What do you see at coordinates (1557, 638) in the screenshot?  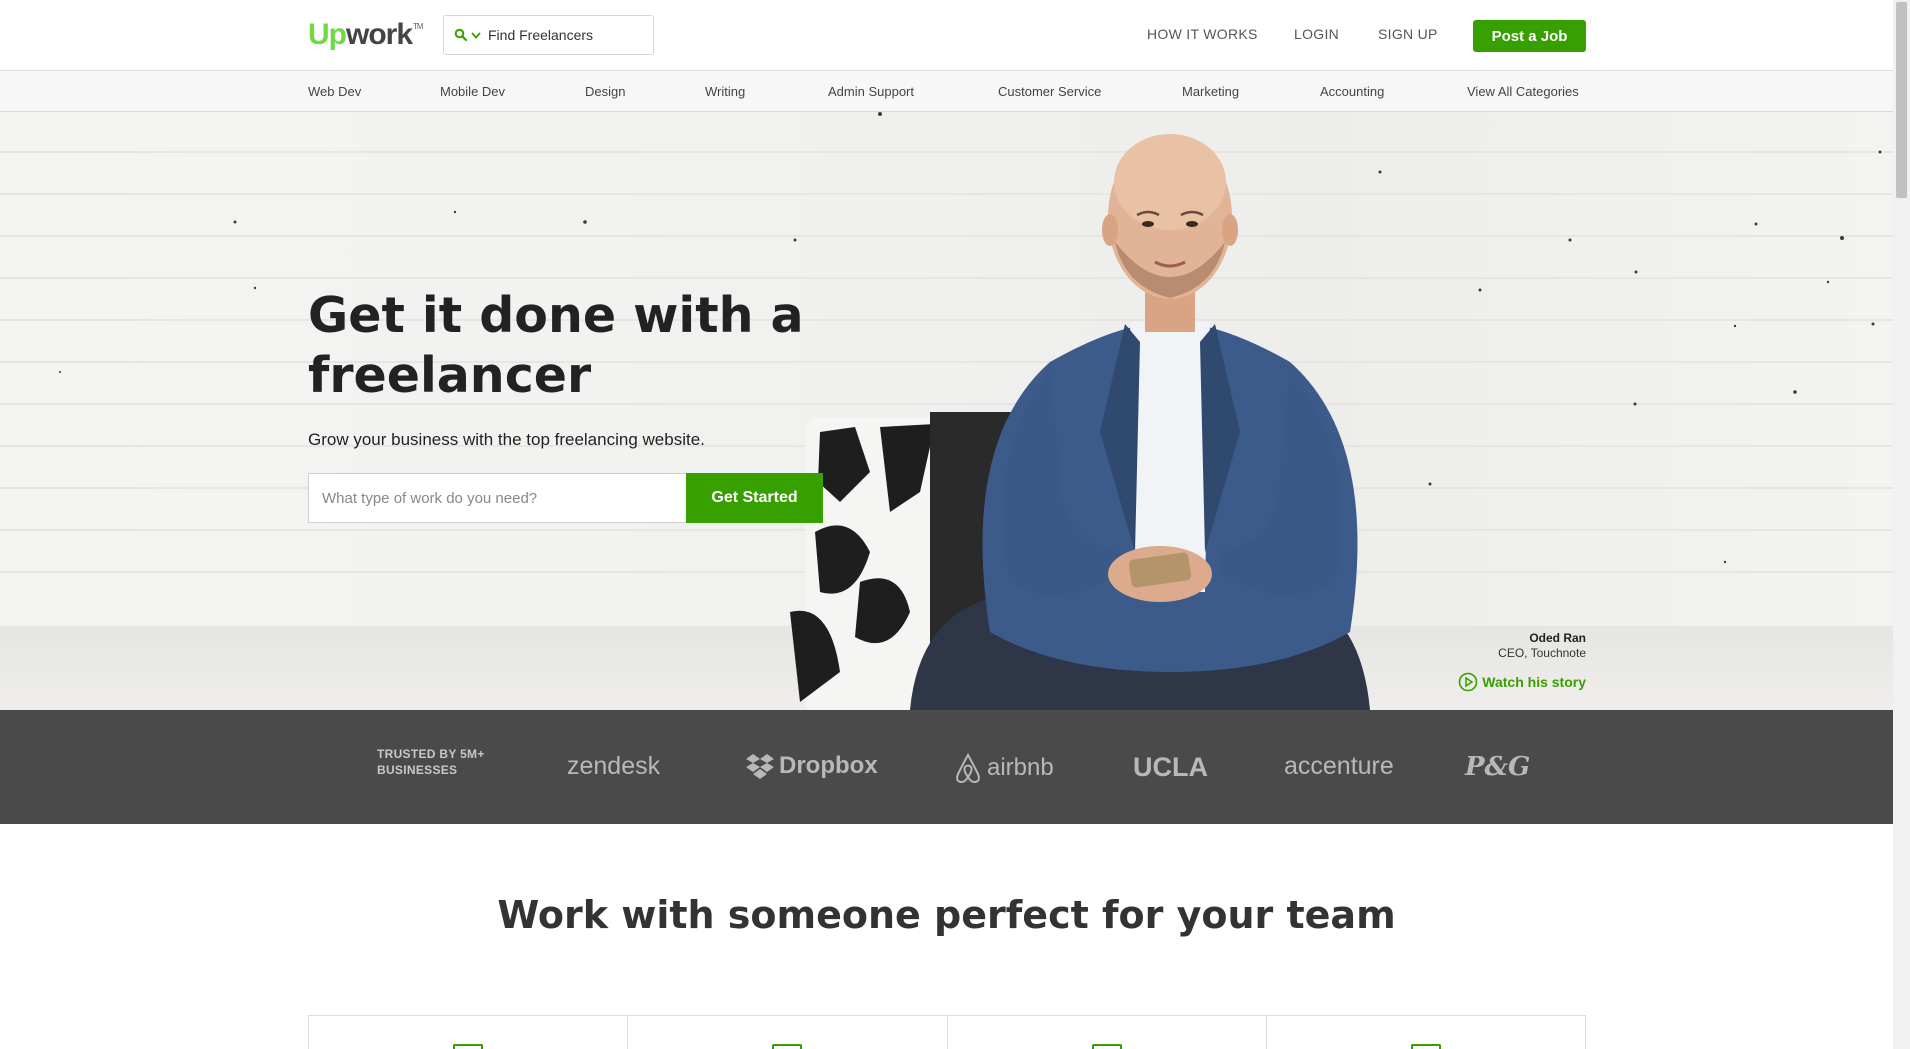 I see `caption-name: Oded Ran` at bounding box center [1557, 638].